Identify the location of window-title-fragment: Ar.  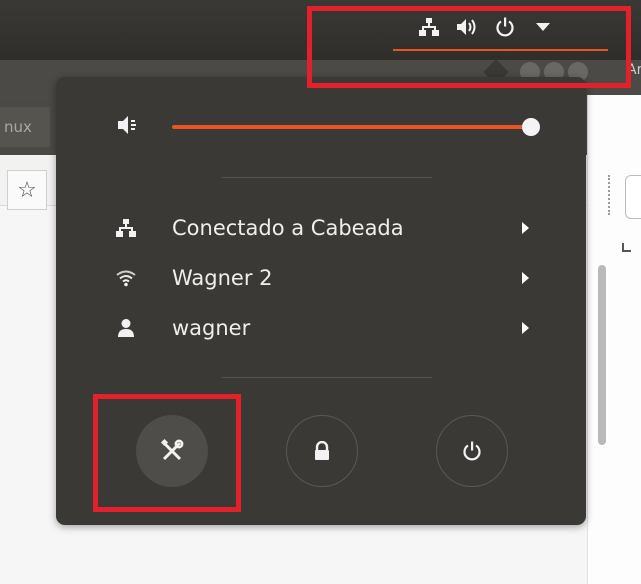
(634, 70).